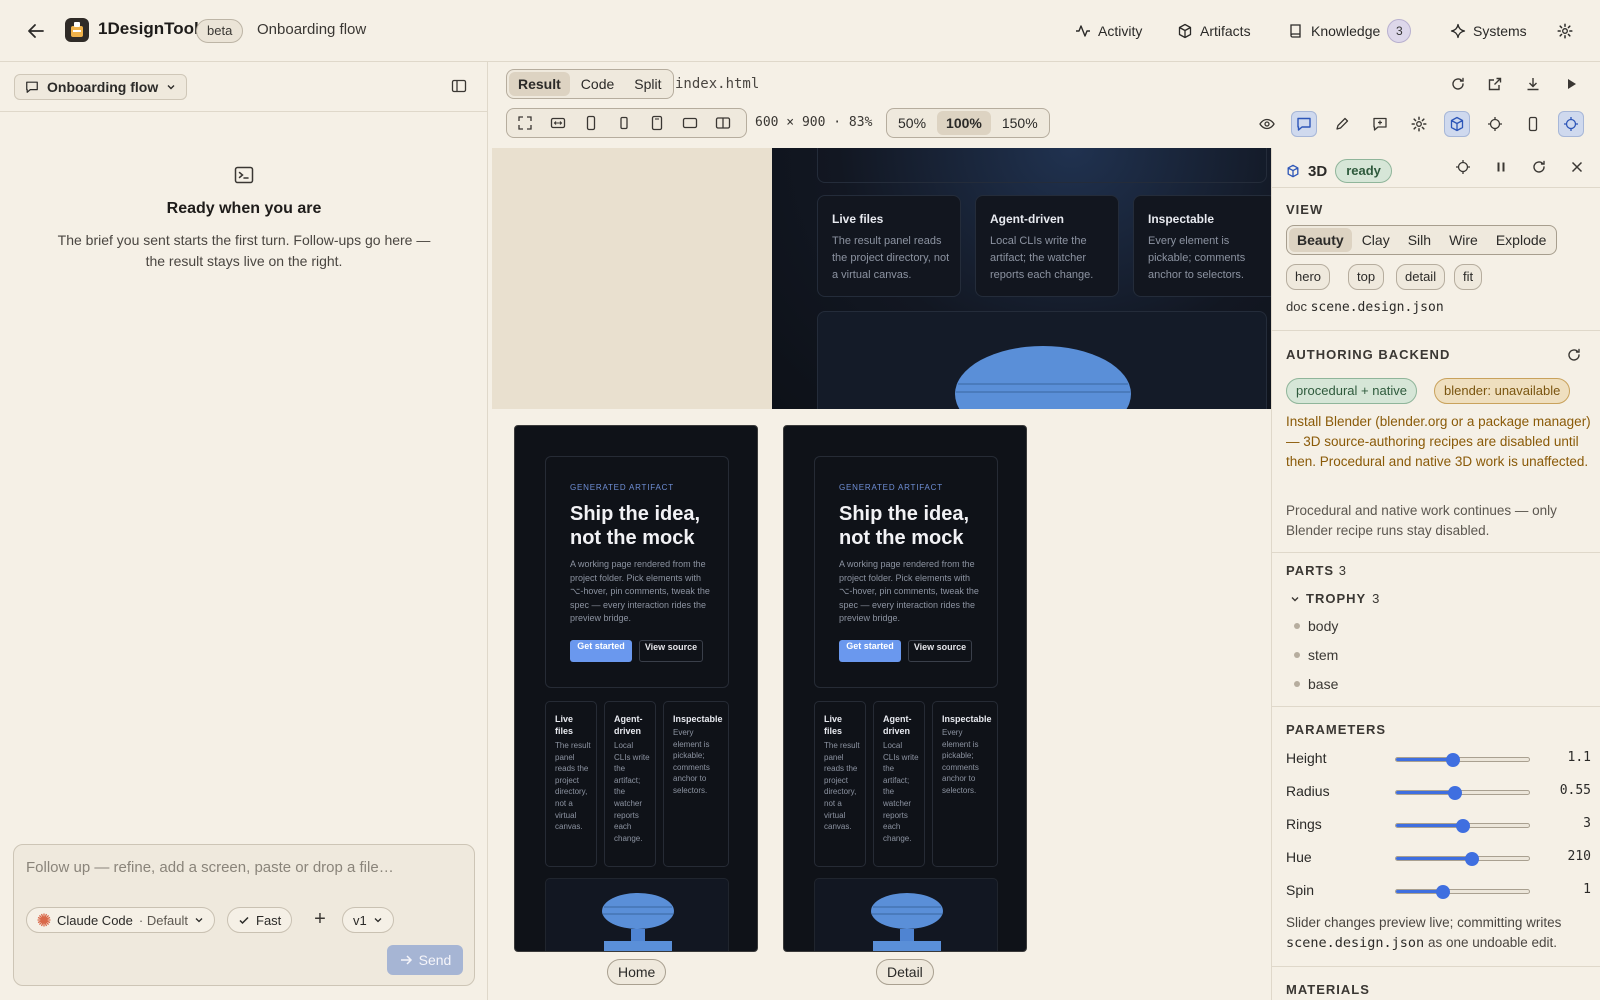  I want to click on device-tablet-button, so click(657, 123).